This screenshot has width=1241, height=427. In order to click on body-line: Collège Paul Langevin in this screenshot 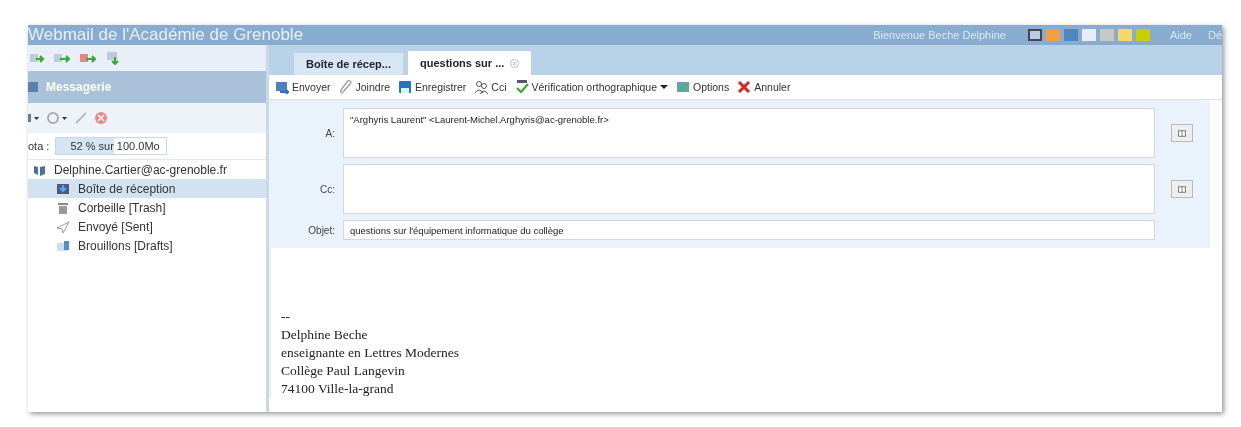, I will do `click(343, 371)`.